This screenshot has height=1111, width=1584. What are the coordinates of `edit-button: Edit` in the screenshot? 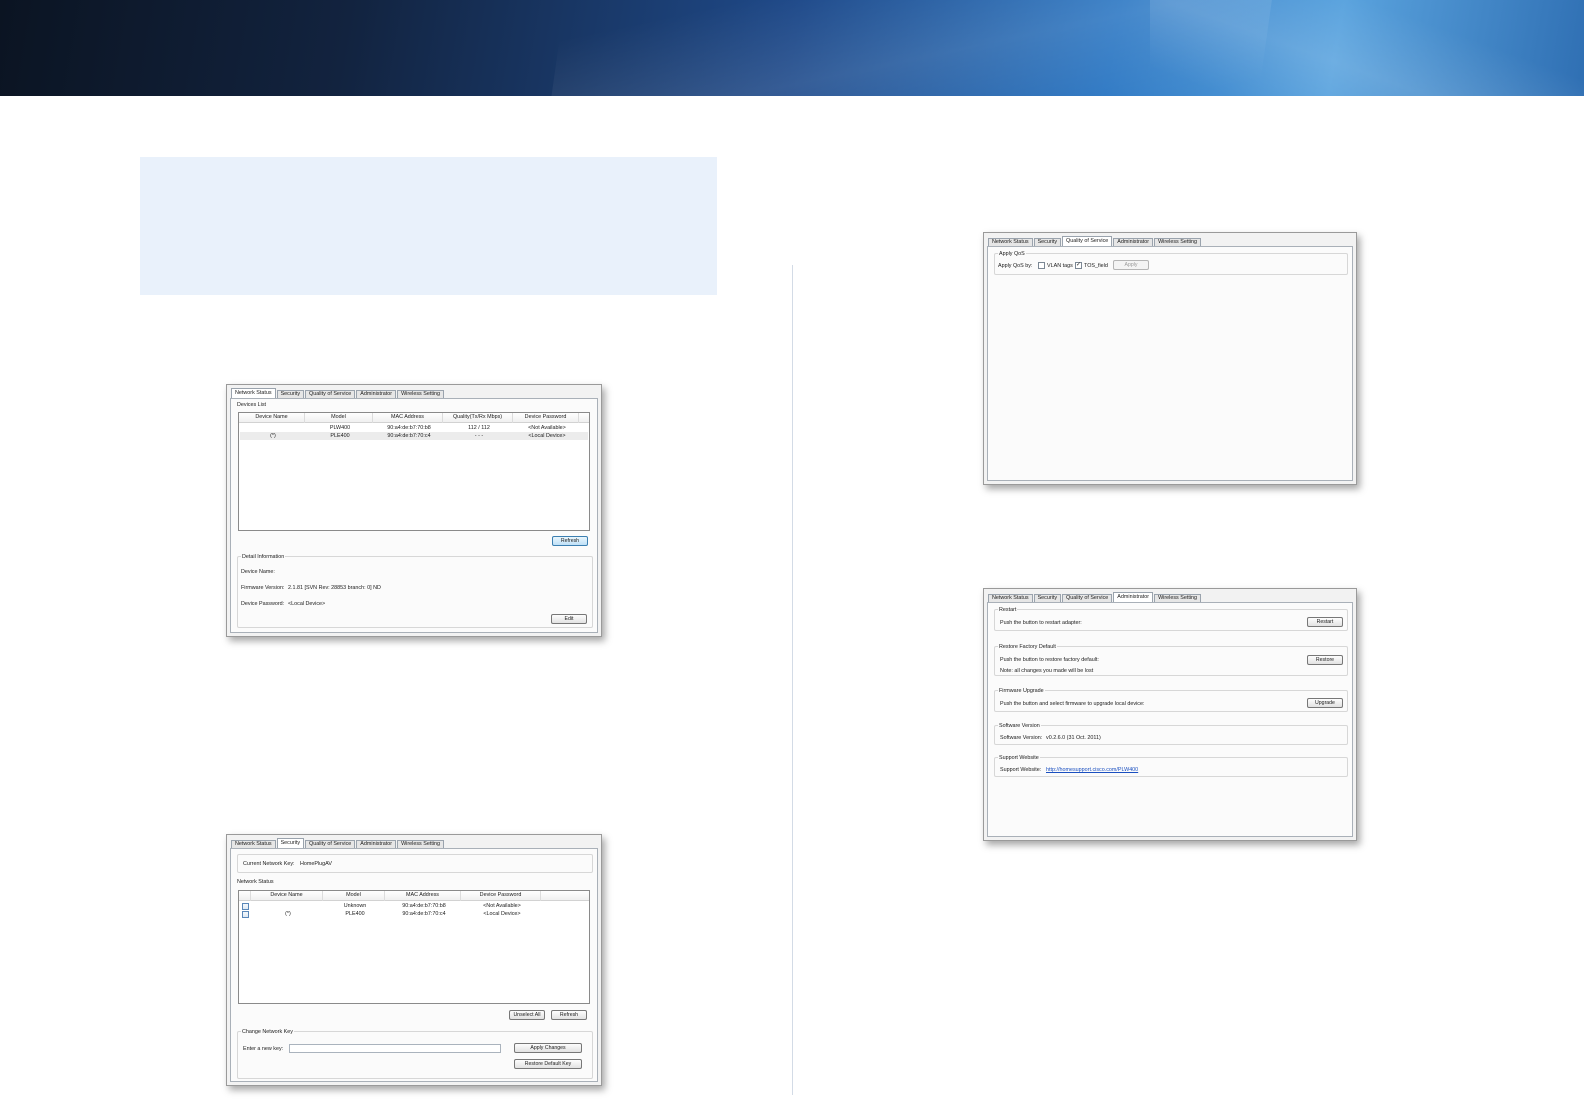 It's located at (569, 619).